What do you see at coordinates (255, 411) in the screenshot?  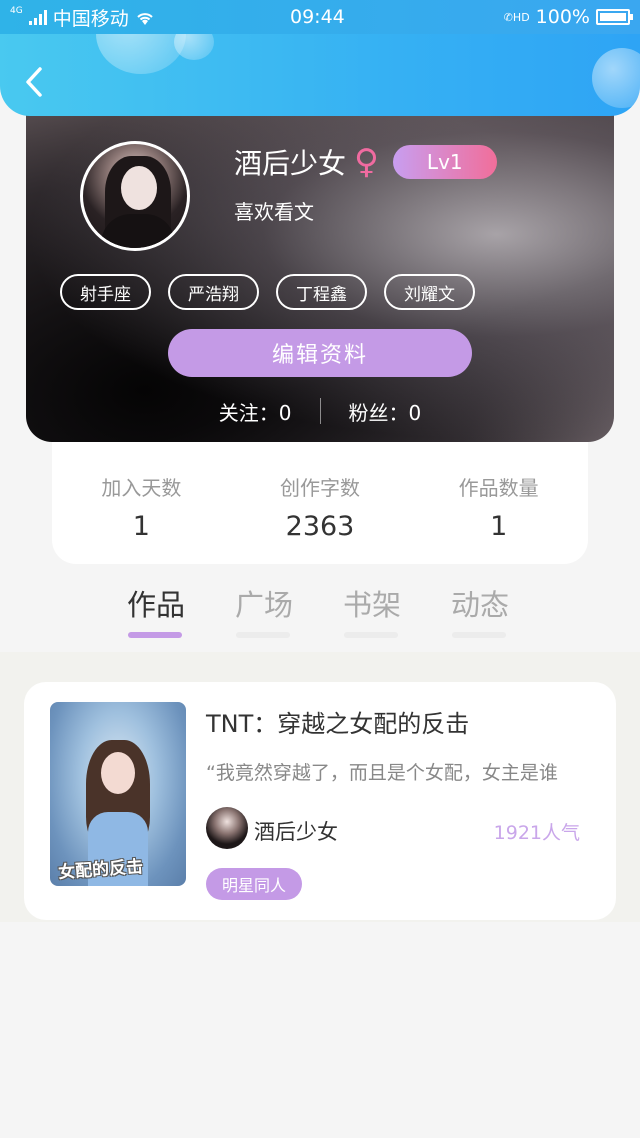 I see `following-count: 关注：0` at bounding box center [255, 411].